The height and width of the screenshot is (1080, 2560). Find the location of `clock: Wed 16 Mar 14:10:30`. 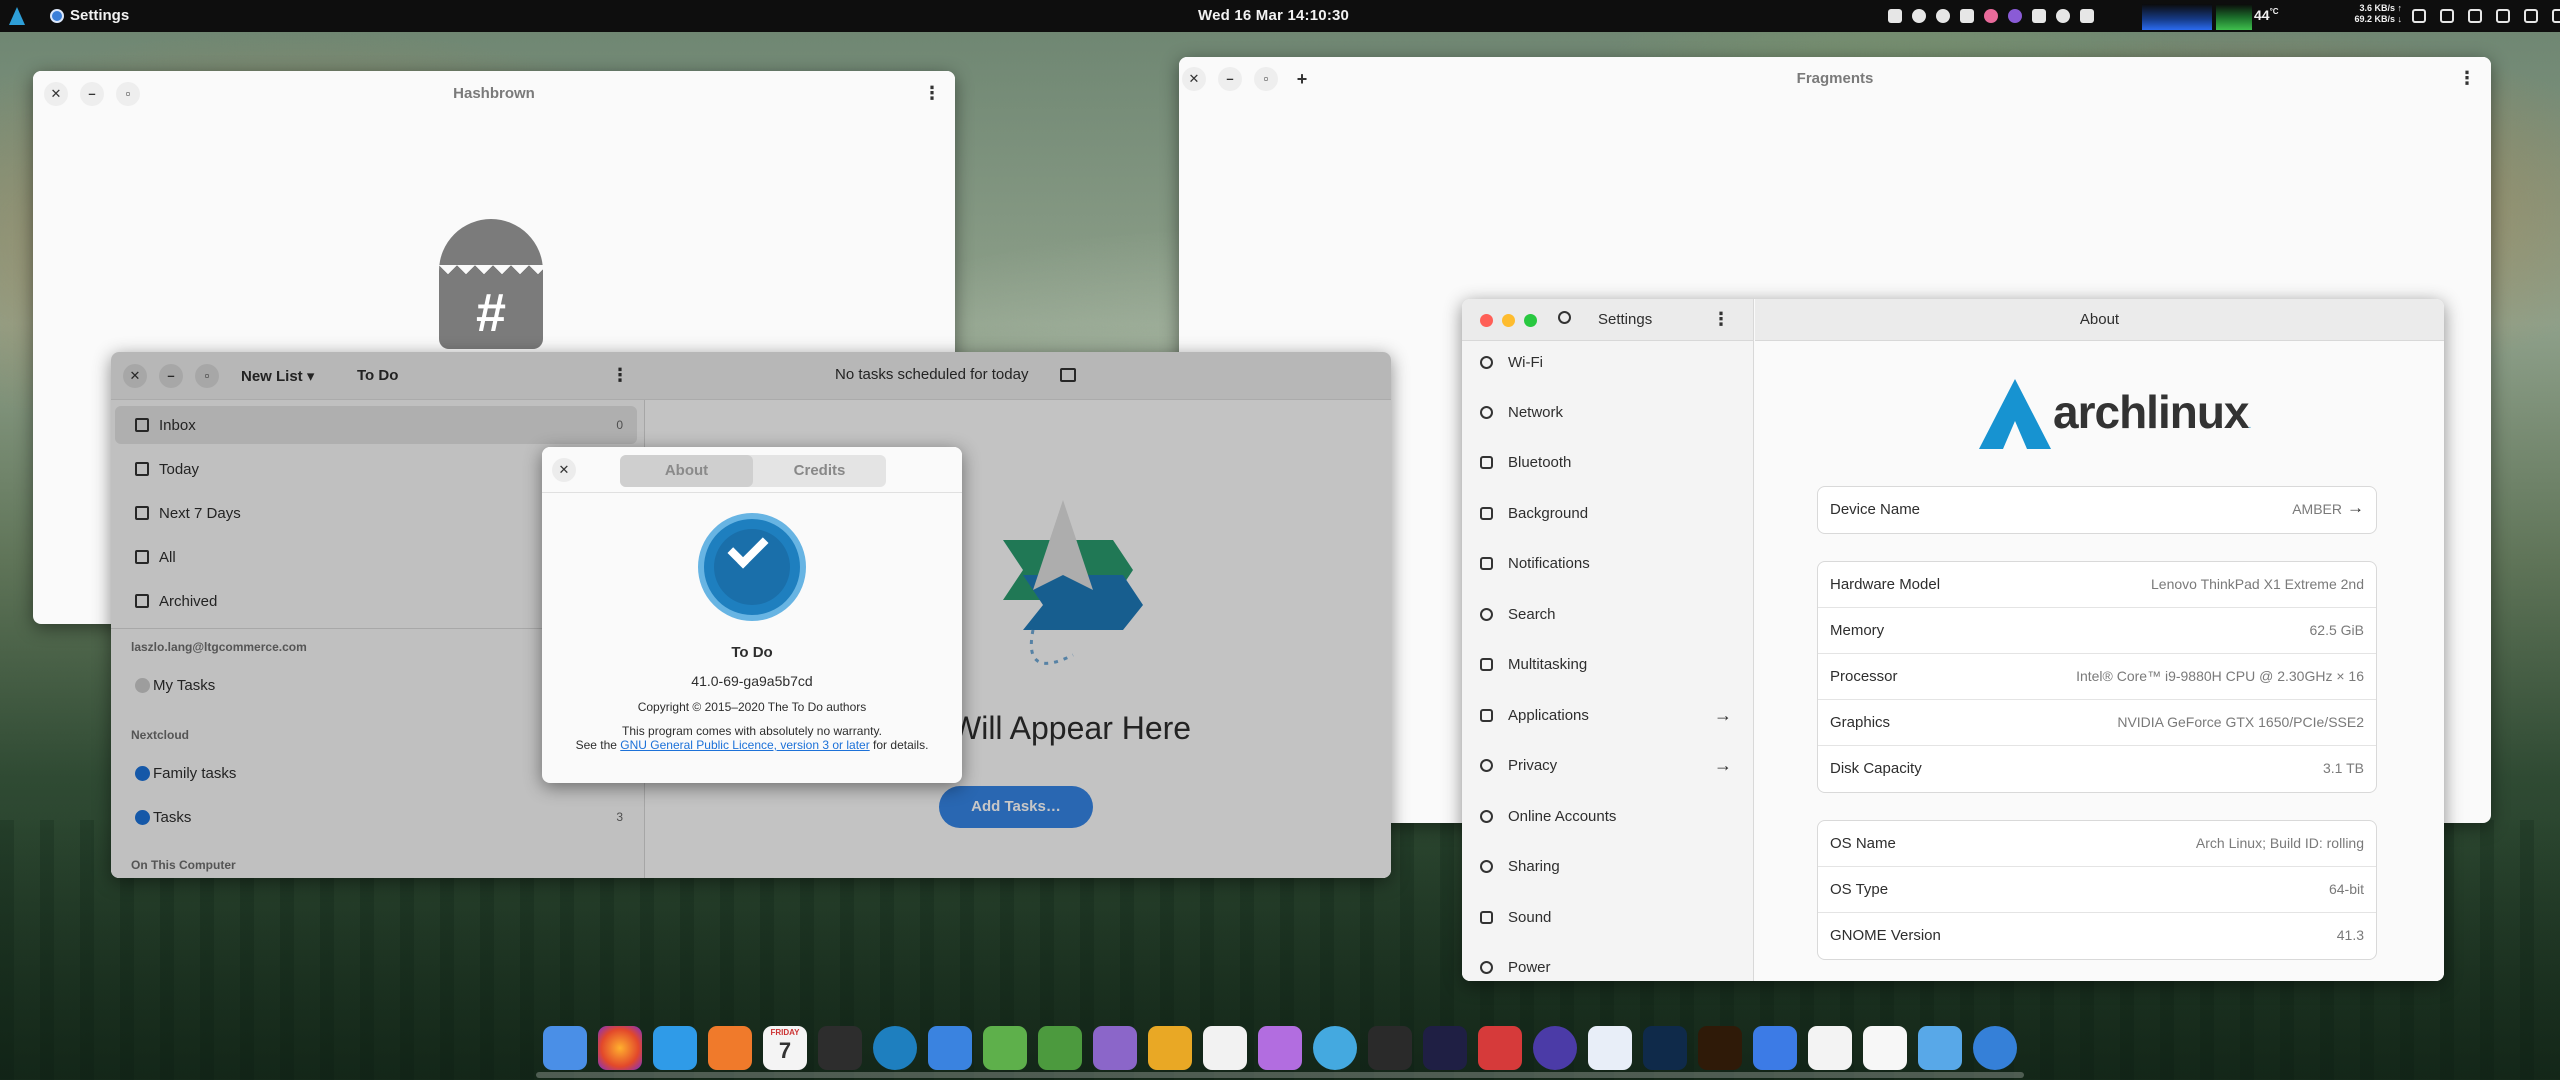

clock: Wed 16 Mar 14:10:30 is located at coordinates (1273, 15).